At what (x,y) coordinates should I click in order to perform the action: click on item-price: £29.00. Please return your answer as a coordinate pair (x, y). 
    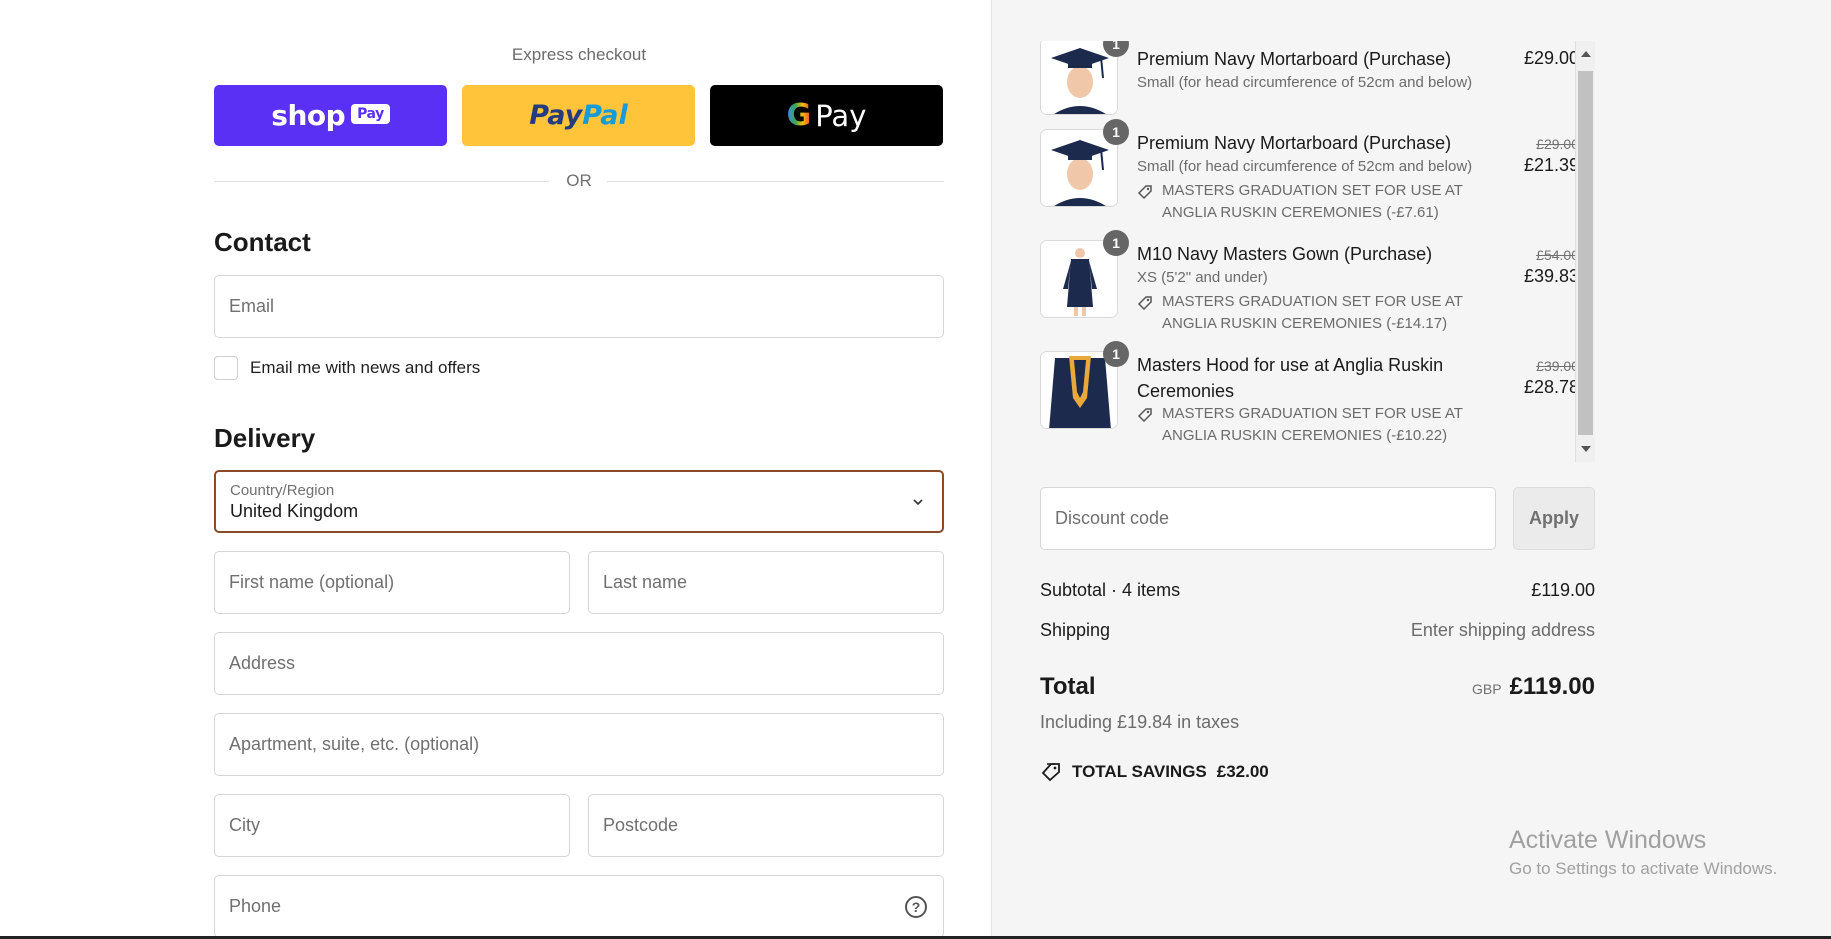
    Looking at the image, I should click on (1551, 58).